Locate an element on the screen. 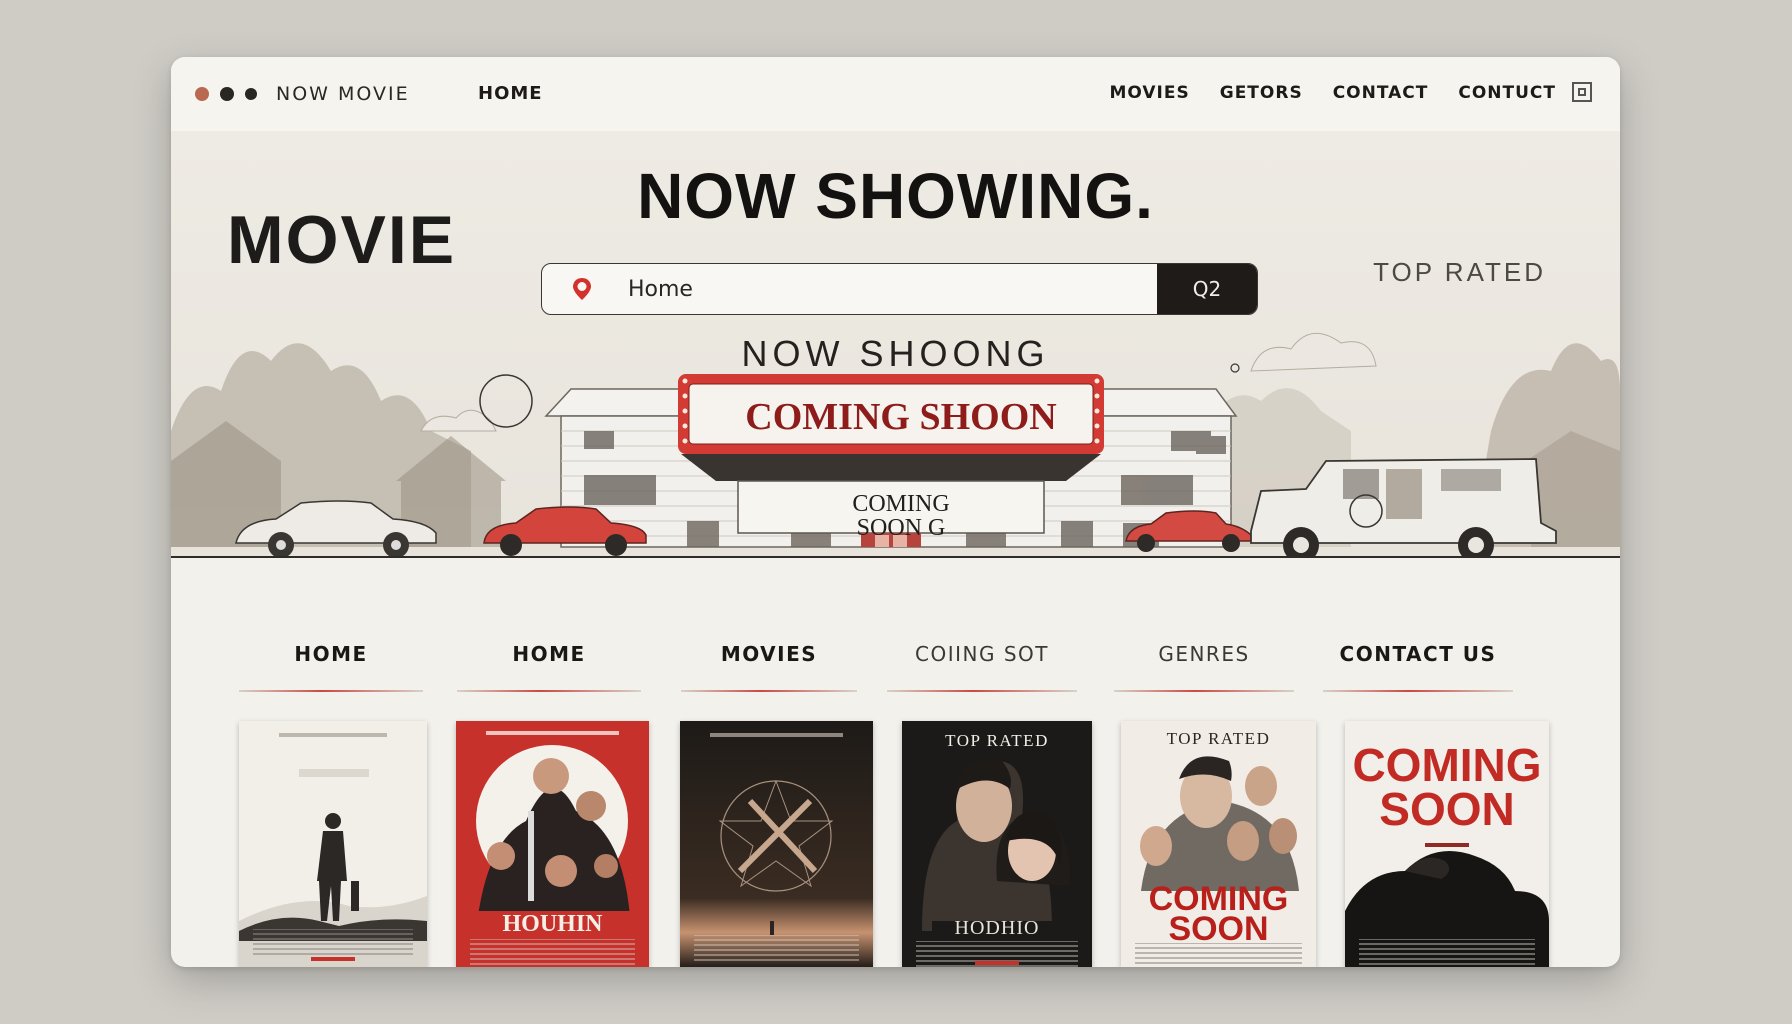 This screenshot has height=1024, width=1792. movie-poster: TOP RATED HODHIO is located at coordinates (997, 844).